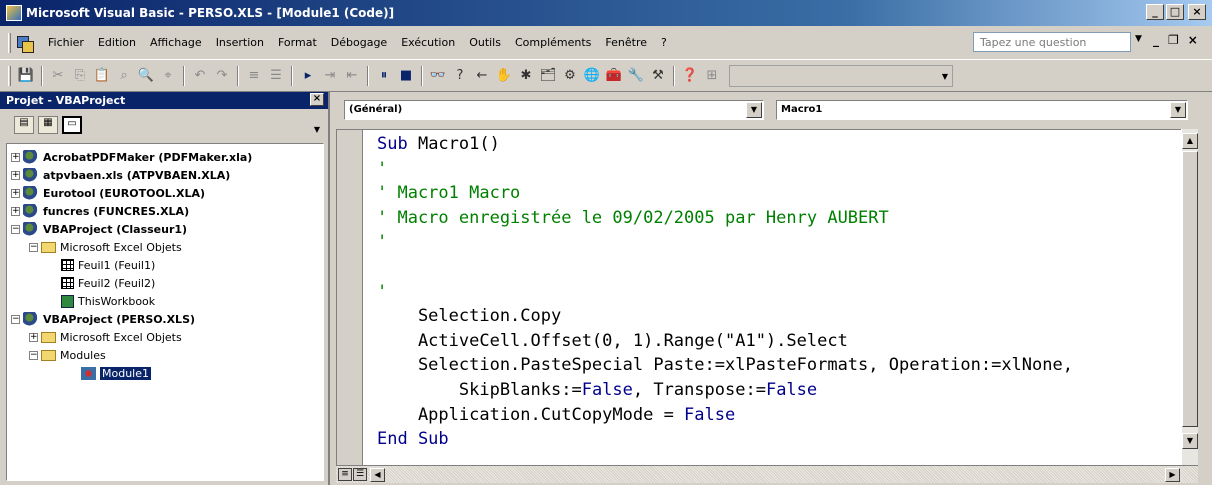 The width and height of the screenshot is (1212, 485). What do you see at coordinates (117, 42) in the screenshot?
I see `menu-edition: Edition` at bounding box center [117, 42].